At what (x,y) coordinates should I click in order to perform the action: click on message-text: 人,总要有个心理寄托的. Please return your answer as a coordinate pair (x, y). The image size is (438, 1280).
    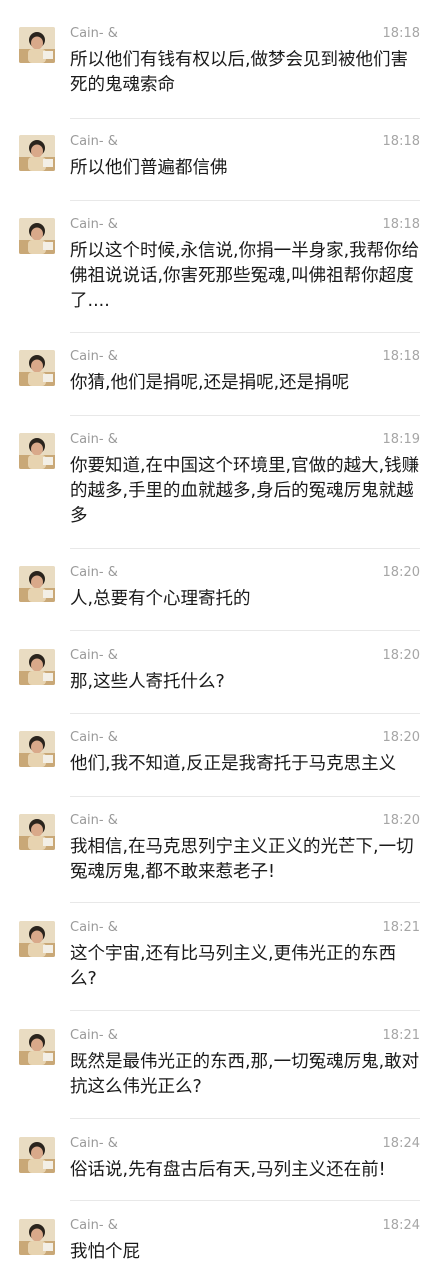
    Looking at the image, I should click on (160, 599).